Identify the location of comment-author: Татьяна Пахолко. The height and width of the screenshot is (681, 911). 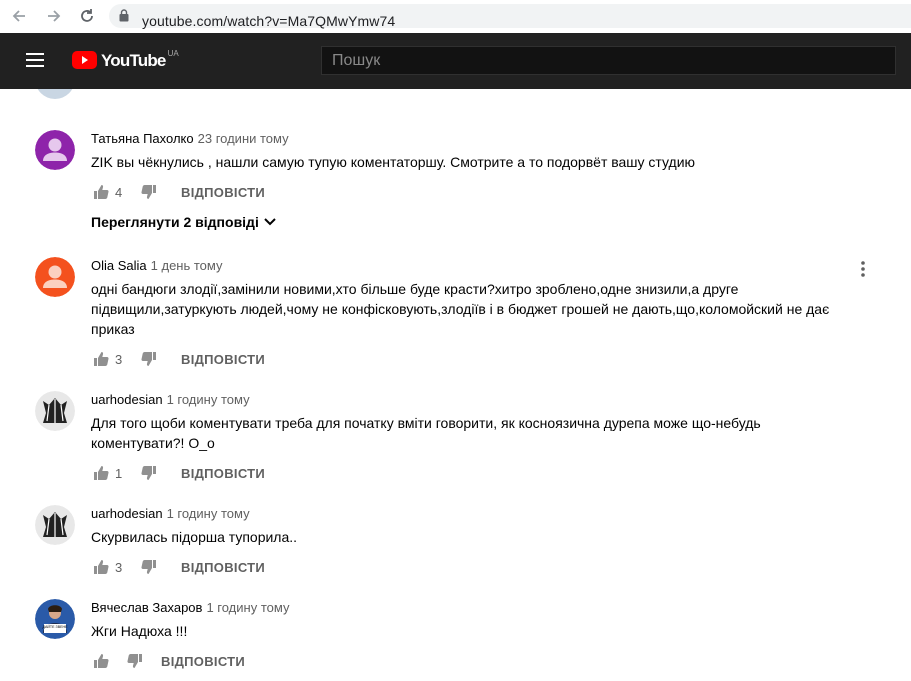
(142, 138).